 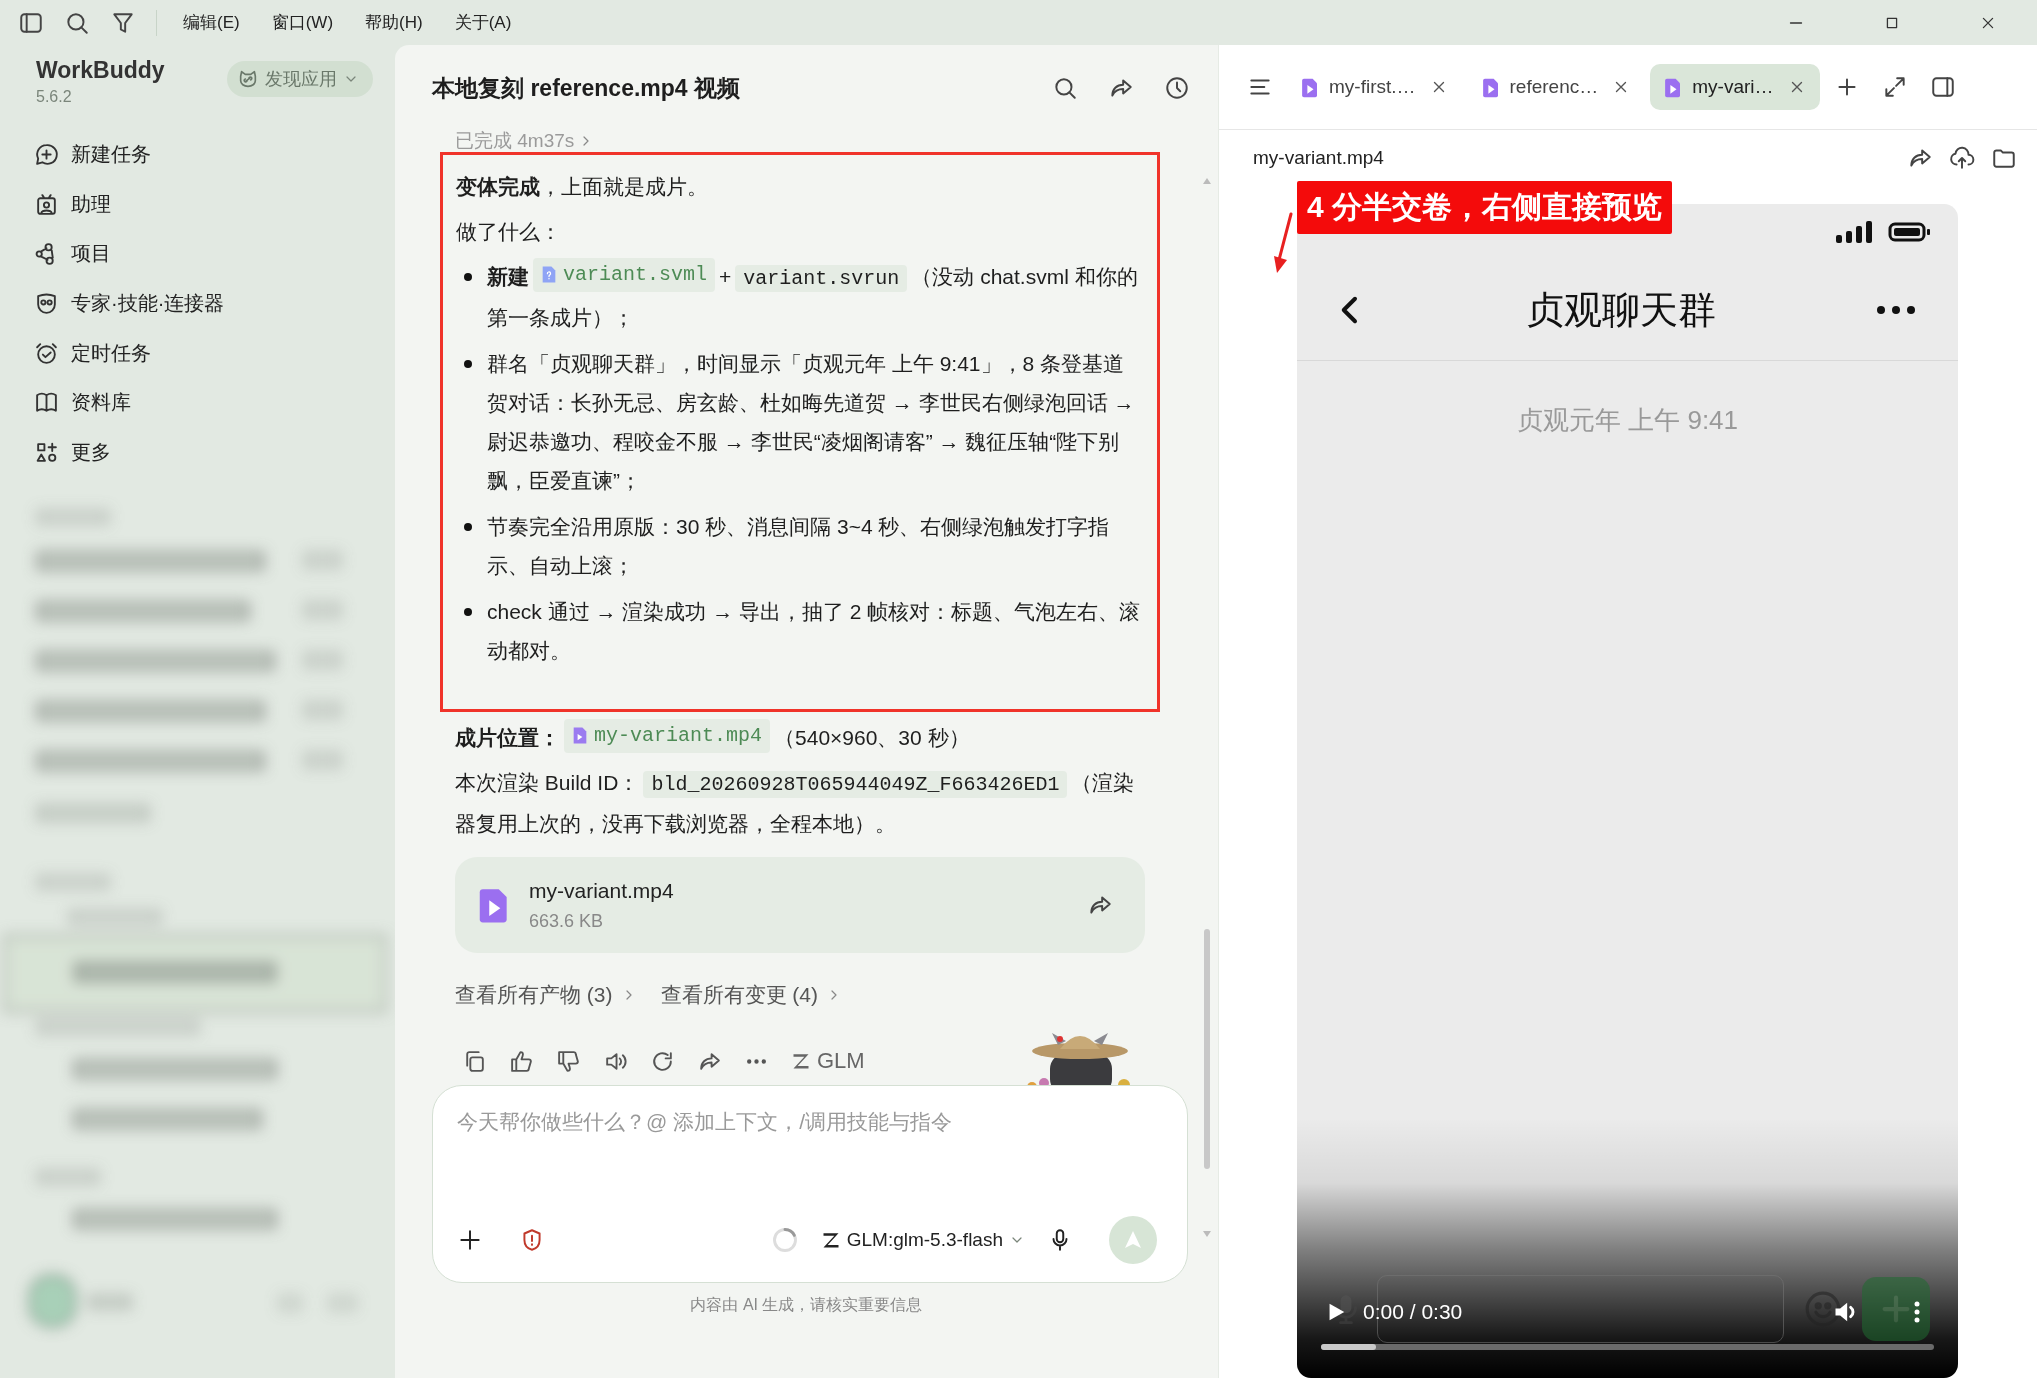 What do you see at coordinates (815, 297) in the screenshot?
I see `list-item-text: 新建 variant.svml + variant.svrun （没动 chat.svml 和你的第一条成片）；` at bounding box center [815, 297].